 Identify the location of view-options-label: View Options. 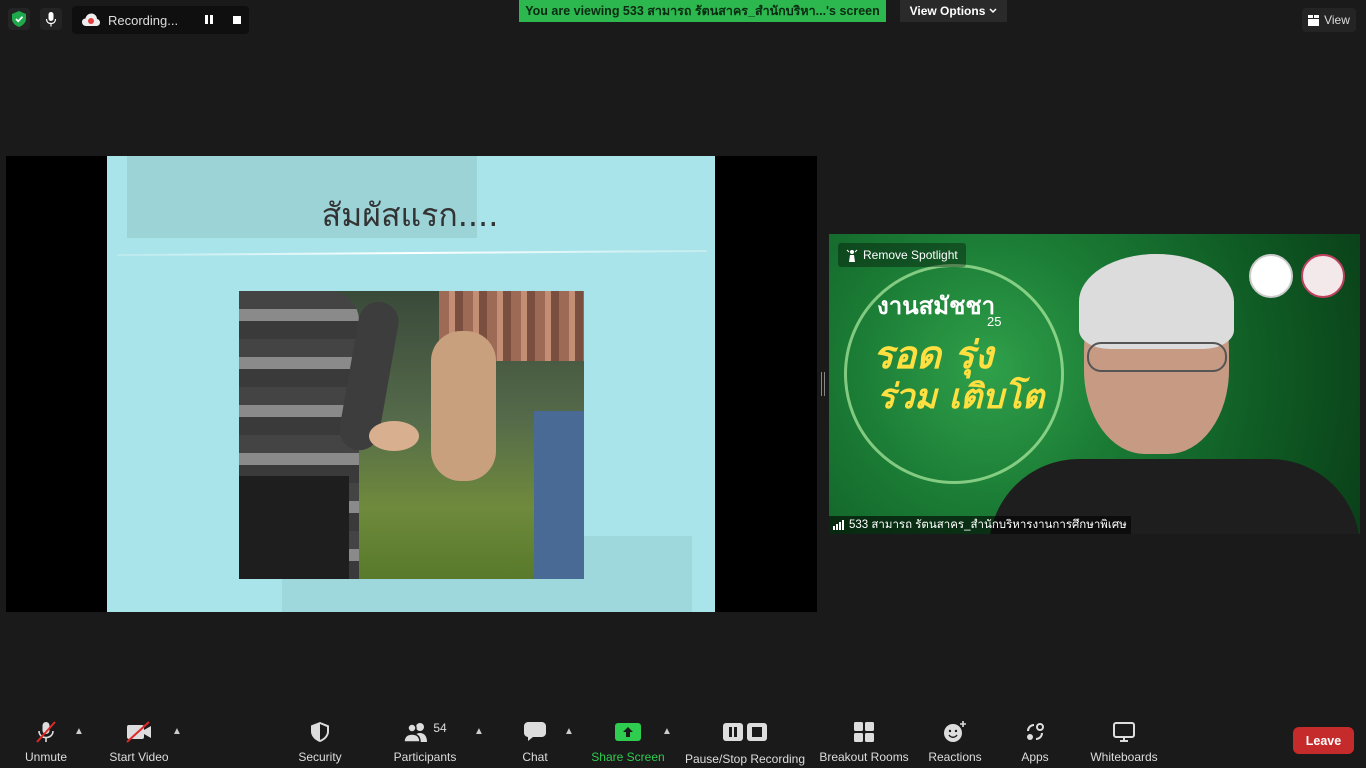
(947, 11).